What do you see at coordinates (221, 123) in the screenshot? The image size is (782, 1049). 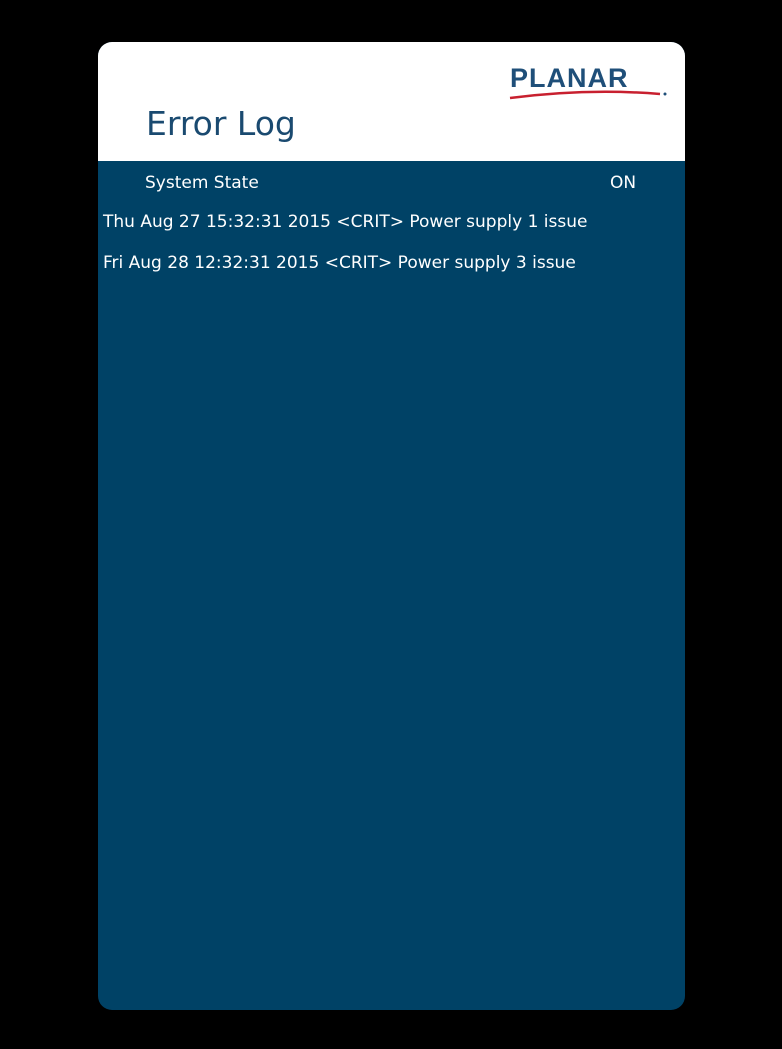 I see `page-title: Error Log` at bounding box center [221, 123].